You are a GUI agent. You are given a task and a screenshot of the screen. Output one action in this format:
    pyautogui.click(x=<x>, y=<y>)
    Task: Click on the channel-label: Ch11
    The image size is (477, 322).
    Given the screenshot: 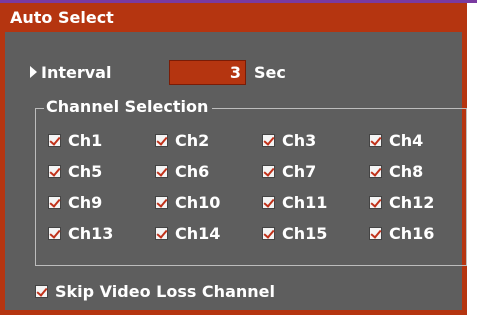 What is the action you would take?
    pyautogui.click(x=305, y=202)
    